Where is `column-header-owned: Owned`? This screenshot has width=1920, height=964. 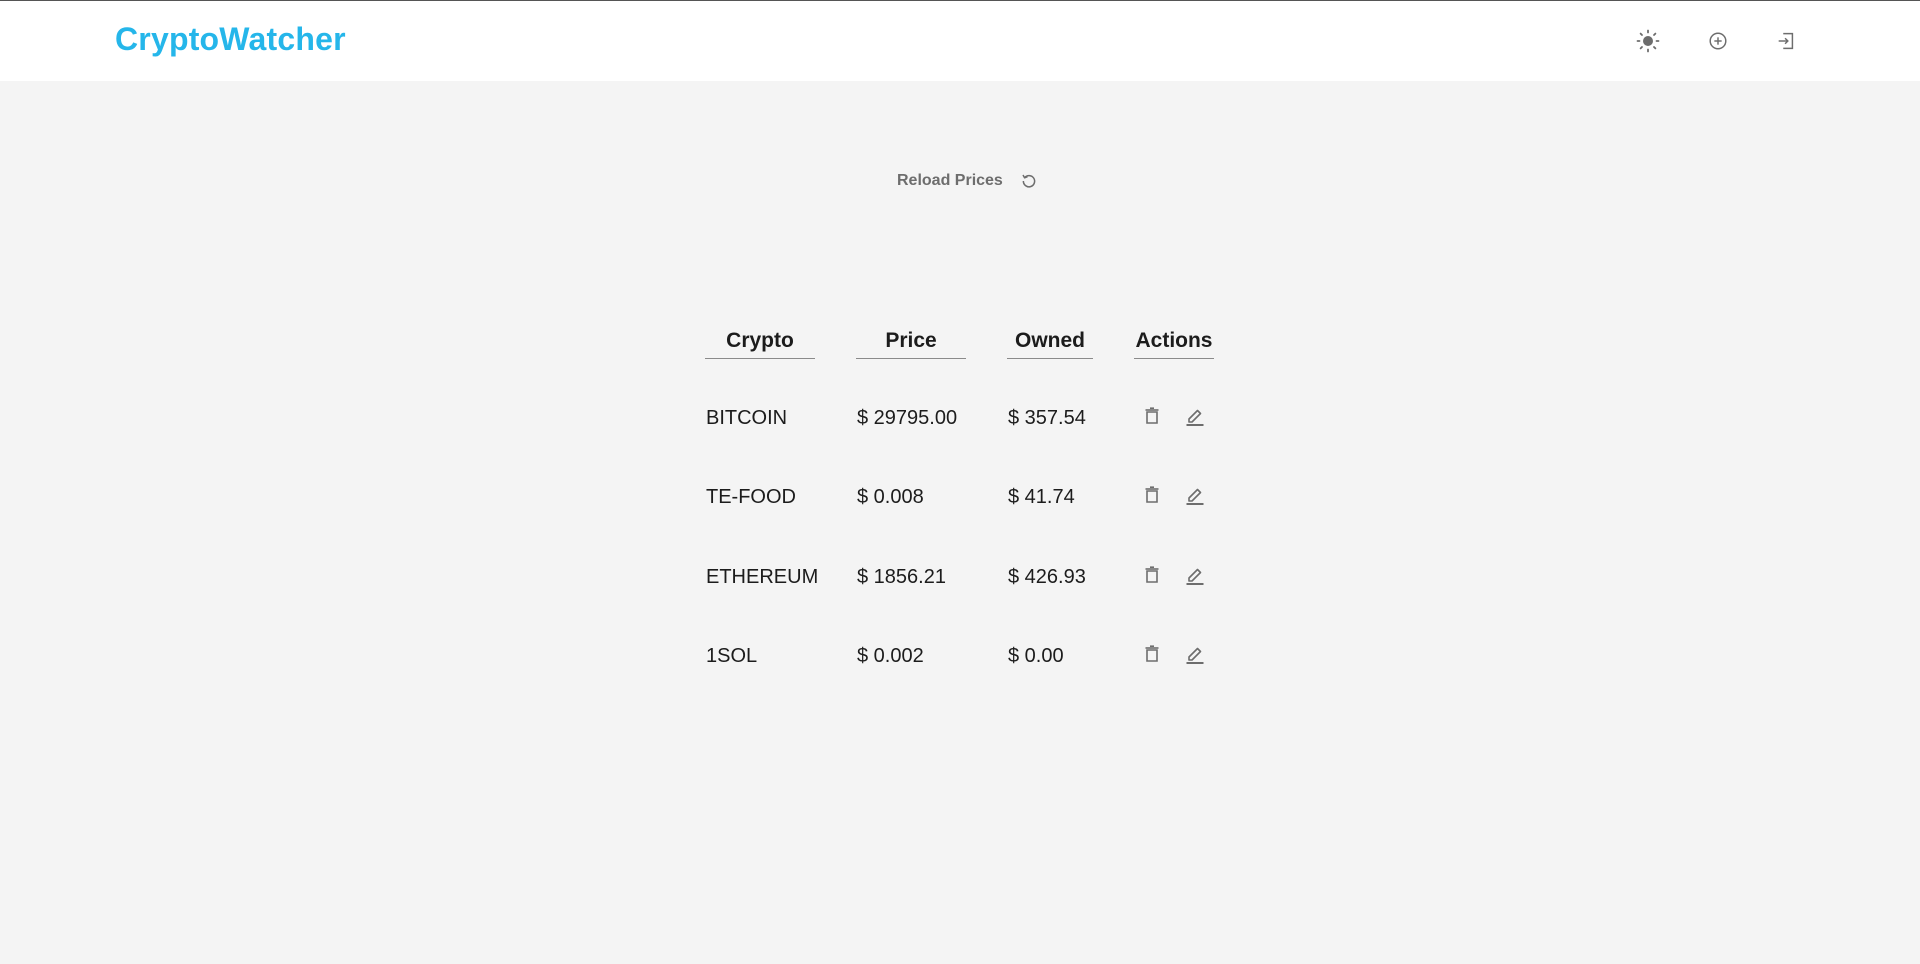 column-header-owned: Owned is located at coordinates (1050, 343).